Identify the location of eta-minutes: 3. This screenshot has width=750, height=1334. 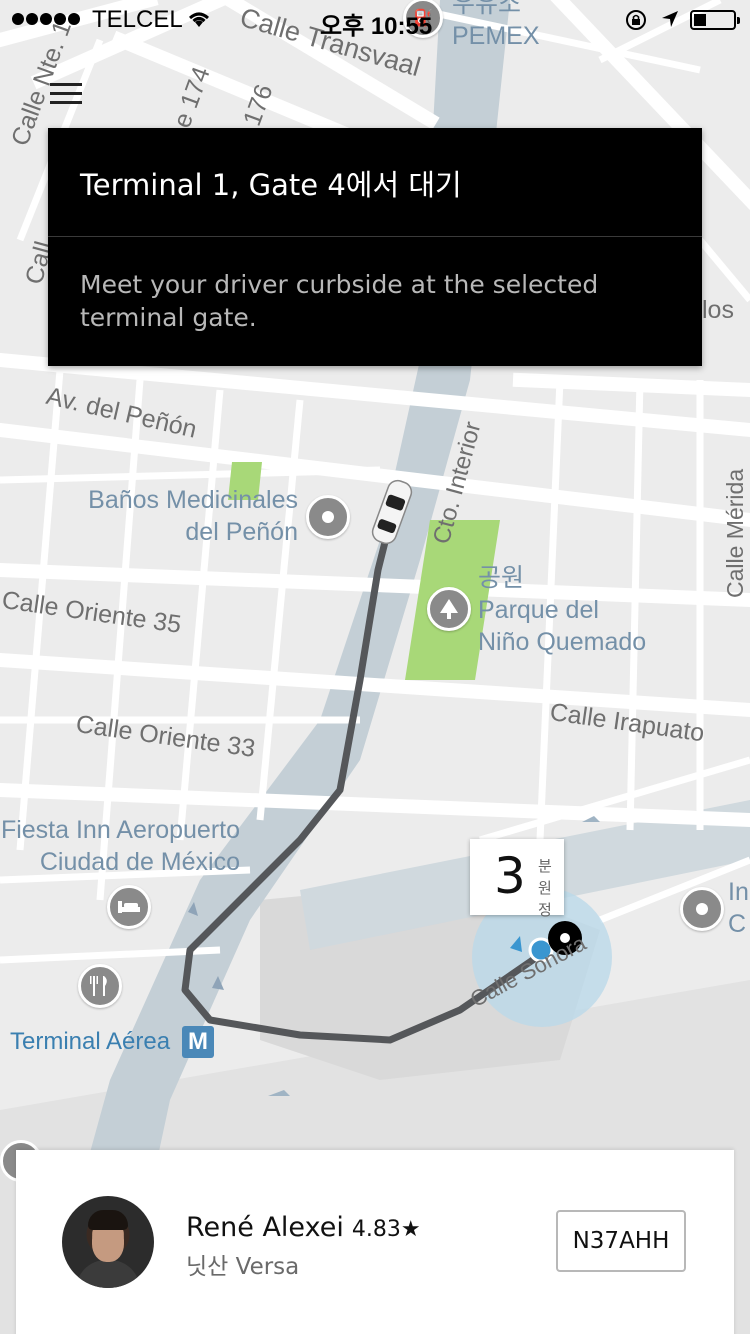
(510, 876).